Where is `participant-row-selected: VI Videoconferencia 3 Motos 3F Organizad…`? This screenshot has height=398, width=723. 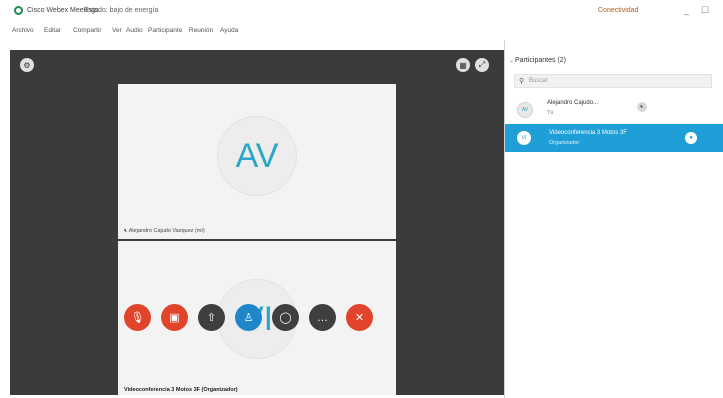
participant-row-selected: VI Videoconferencia 3 Motos 3F Organizad… is located at coordinates (614, 138).